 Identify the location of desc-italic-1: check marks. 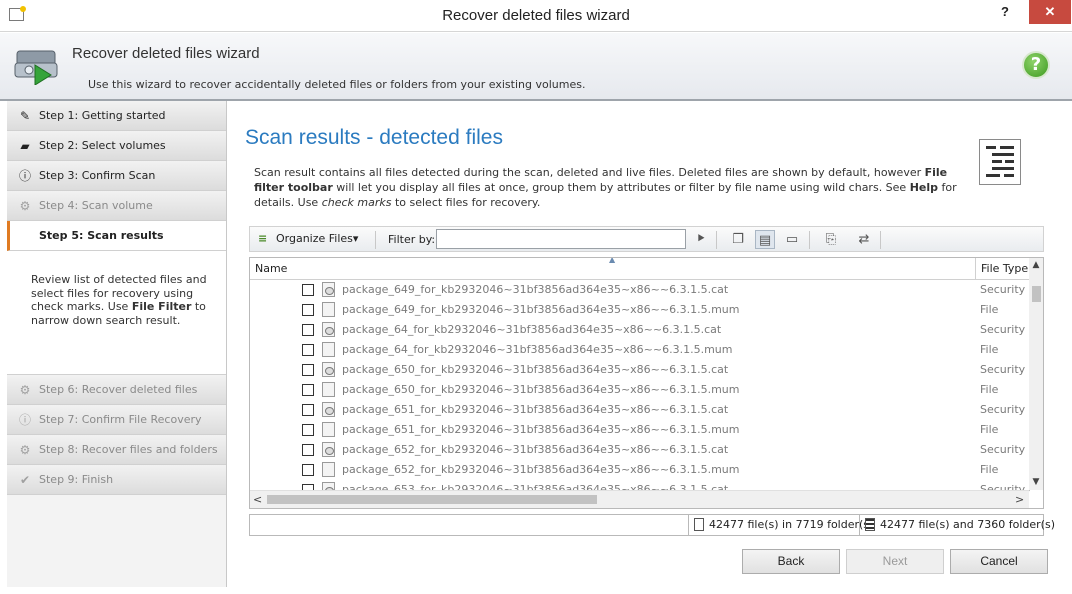
(356, 202).